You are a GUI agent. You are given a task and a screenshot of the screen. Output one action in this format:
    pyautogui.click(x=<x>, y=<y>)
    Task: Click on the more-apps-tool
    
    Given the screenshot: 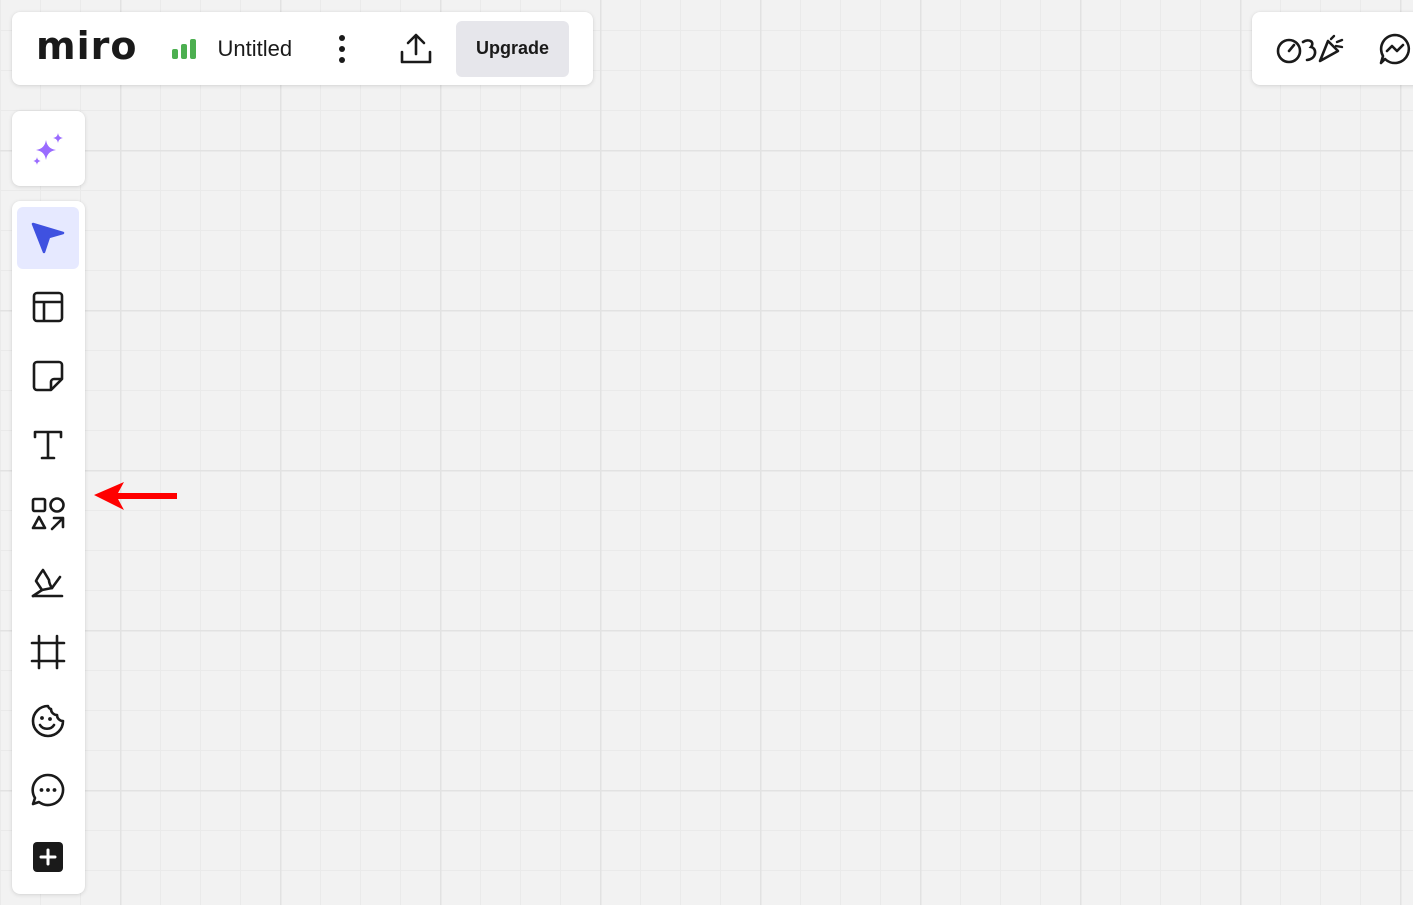 What is the action you would take?
    pyautogui.click(x=48, y=857)
    